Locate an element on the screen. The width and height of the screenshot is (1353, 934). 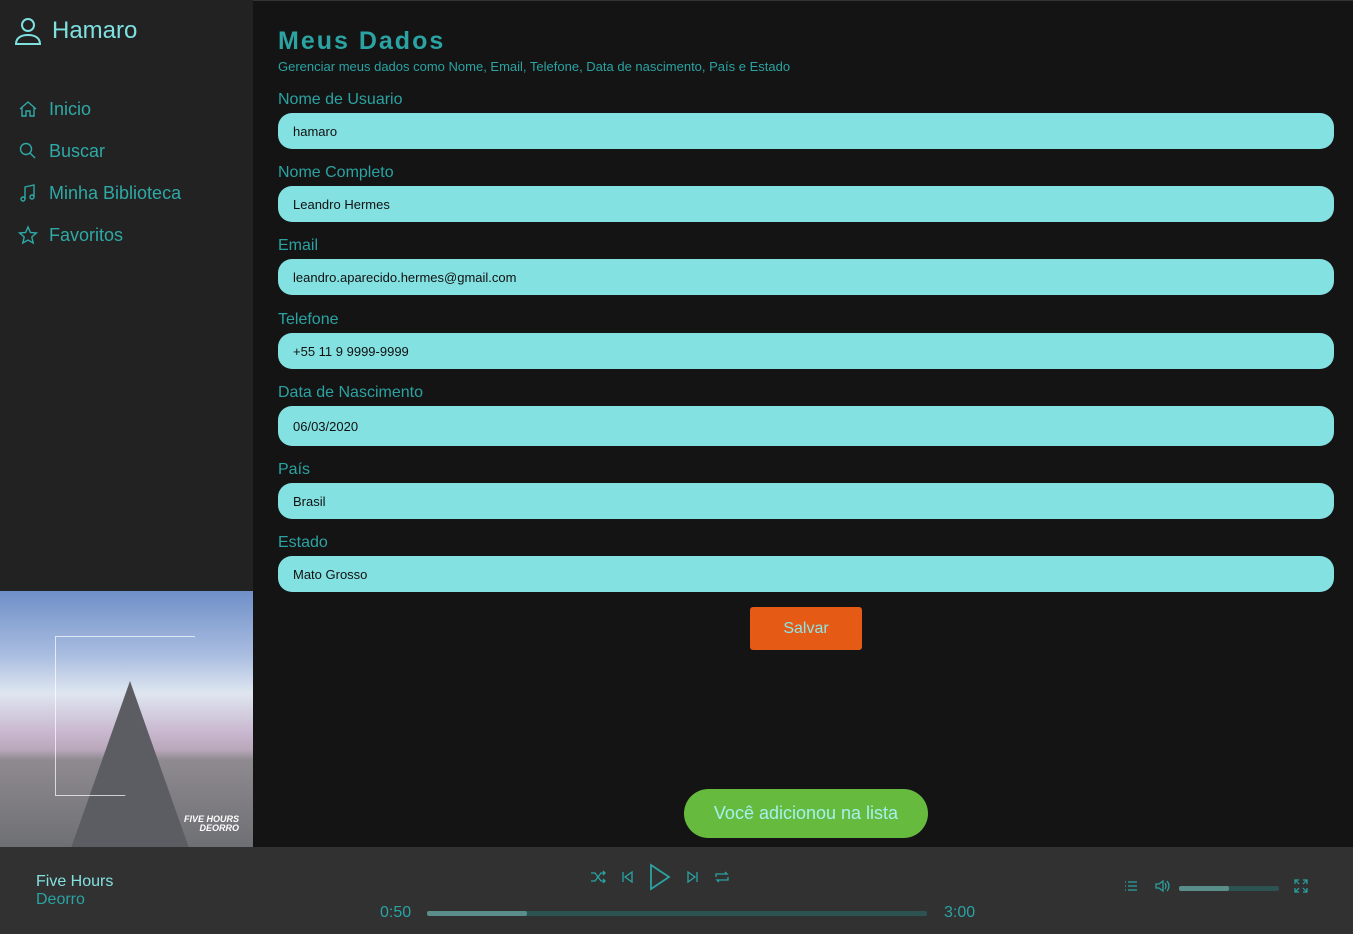
birthdate-field: Data de Nascimento is located at coordinates (806, 415).